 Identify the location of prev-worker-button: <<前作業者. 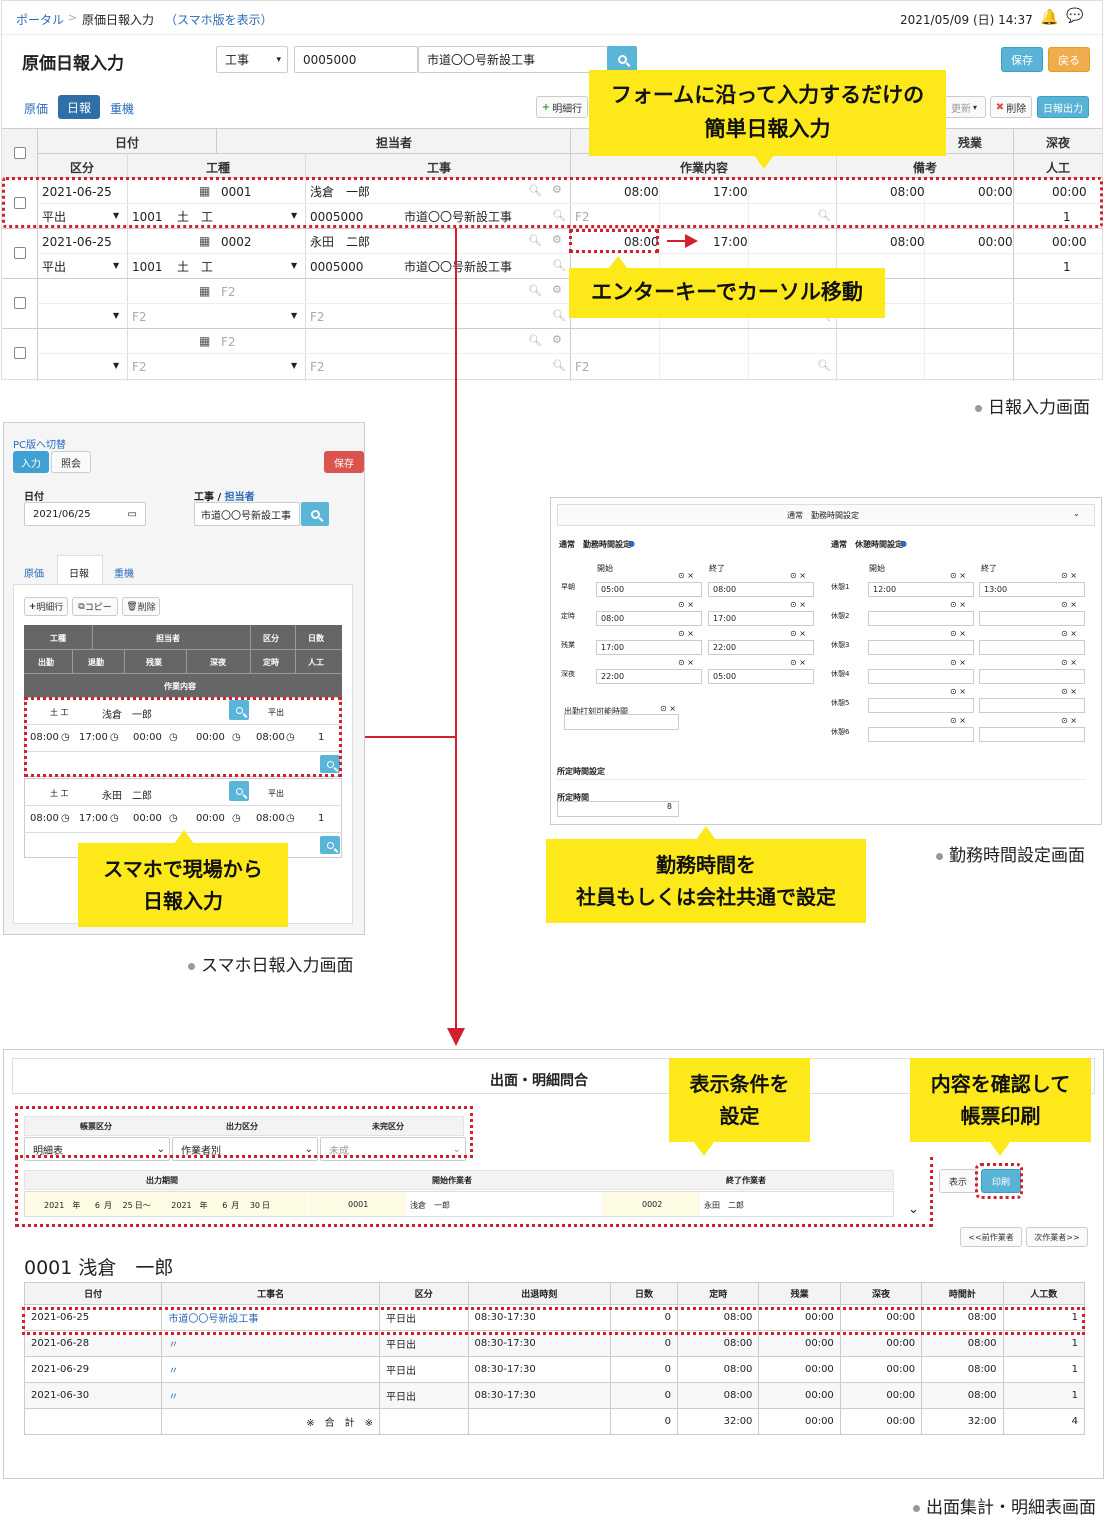
(991, 1237).